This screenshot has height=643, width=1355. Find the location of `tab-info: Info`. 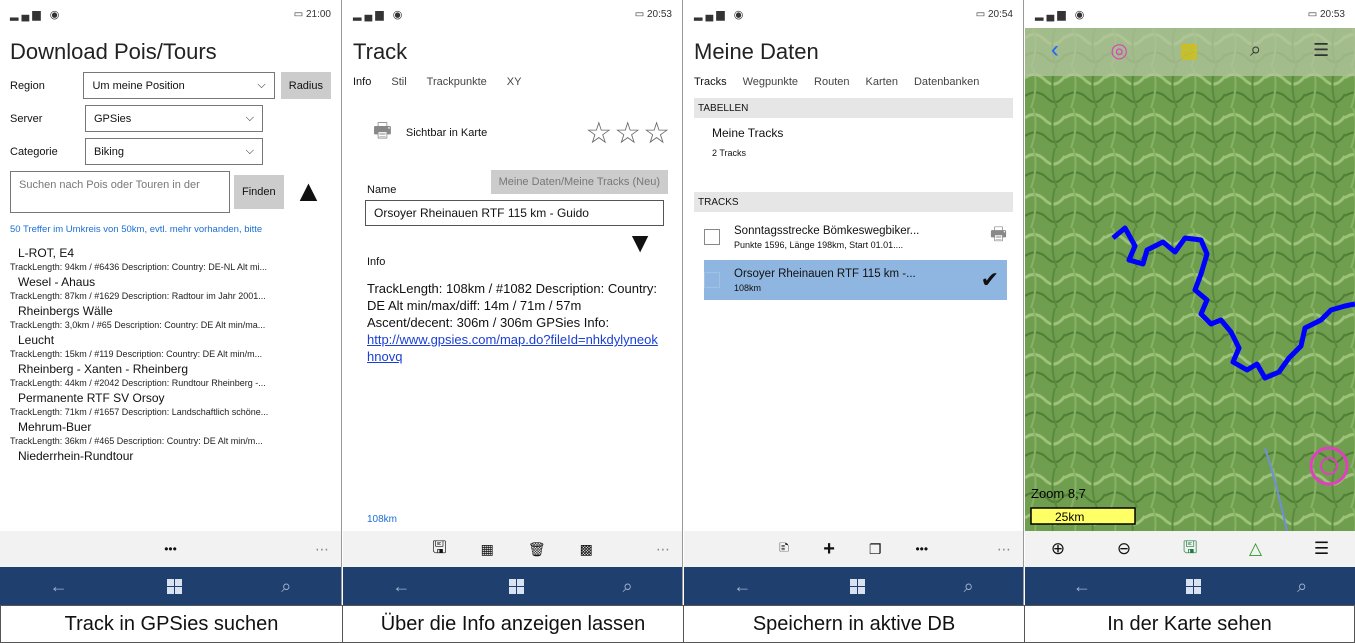

tab-info: Info is located at coordinates (362, 82).